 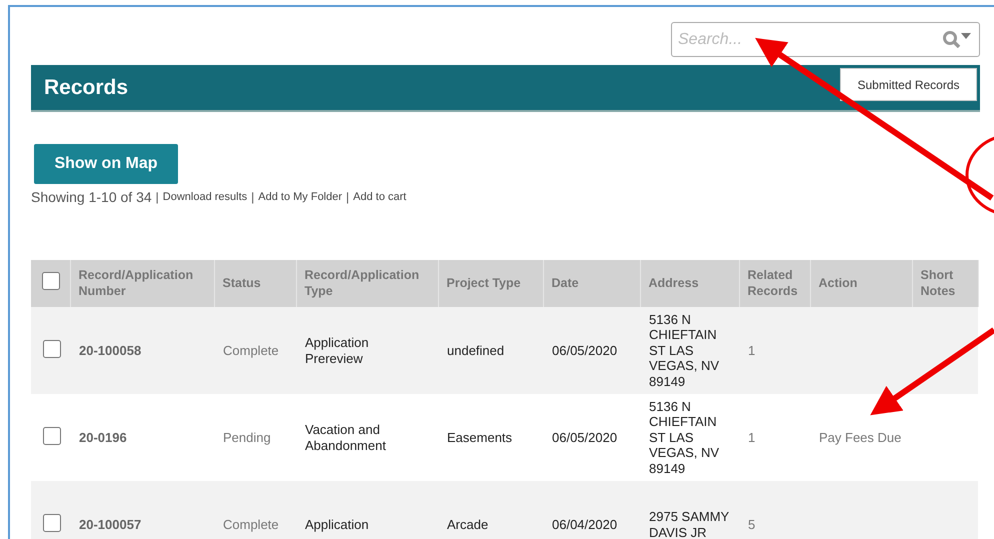 I want to click on column-header: Status, so click(x=255, y=283).